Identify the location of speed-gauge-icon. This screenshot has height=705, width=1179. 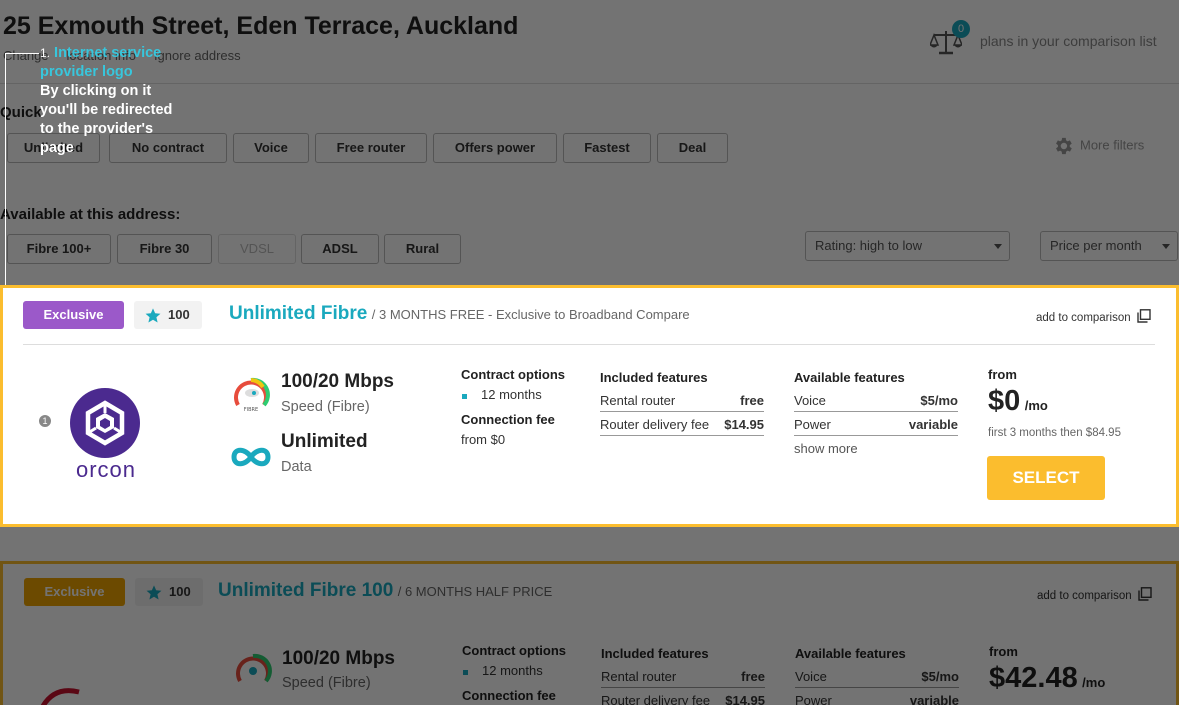
(254, 668).